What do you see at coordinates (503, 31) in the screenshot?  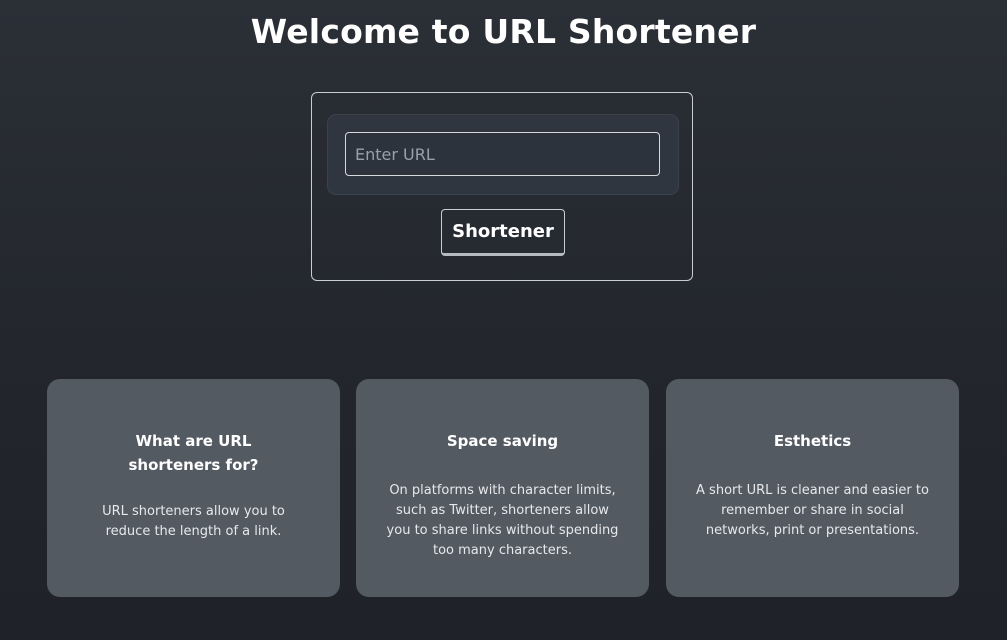 I see `page-title: Welcome to URL Shortener` at bounding box center [503, 31].